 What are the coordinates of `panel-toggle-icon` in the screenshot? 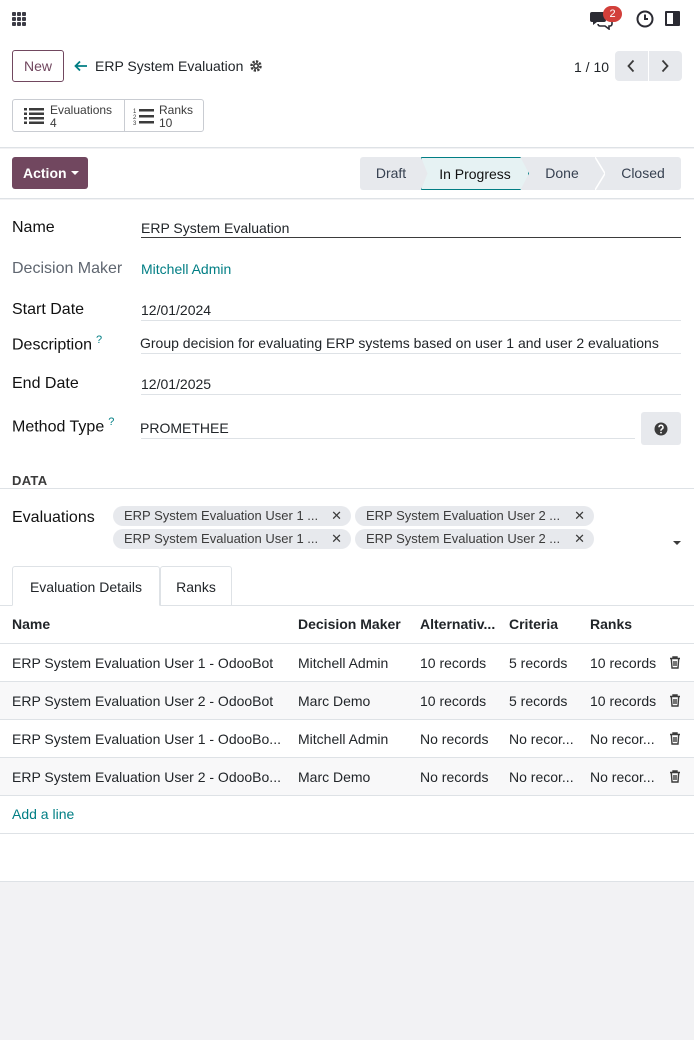 It's located at (672, 18).